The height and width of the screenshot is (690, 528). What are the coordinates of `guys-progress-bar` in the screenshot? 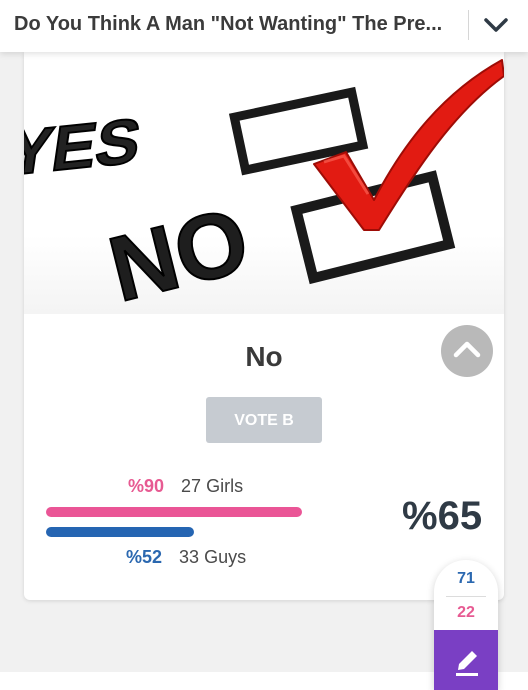 It's located at (120, 532).